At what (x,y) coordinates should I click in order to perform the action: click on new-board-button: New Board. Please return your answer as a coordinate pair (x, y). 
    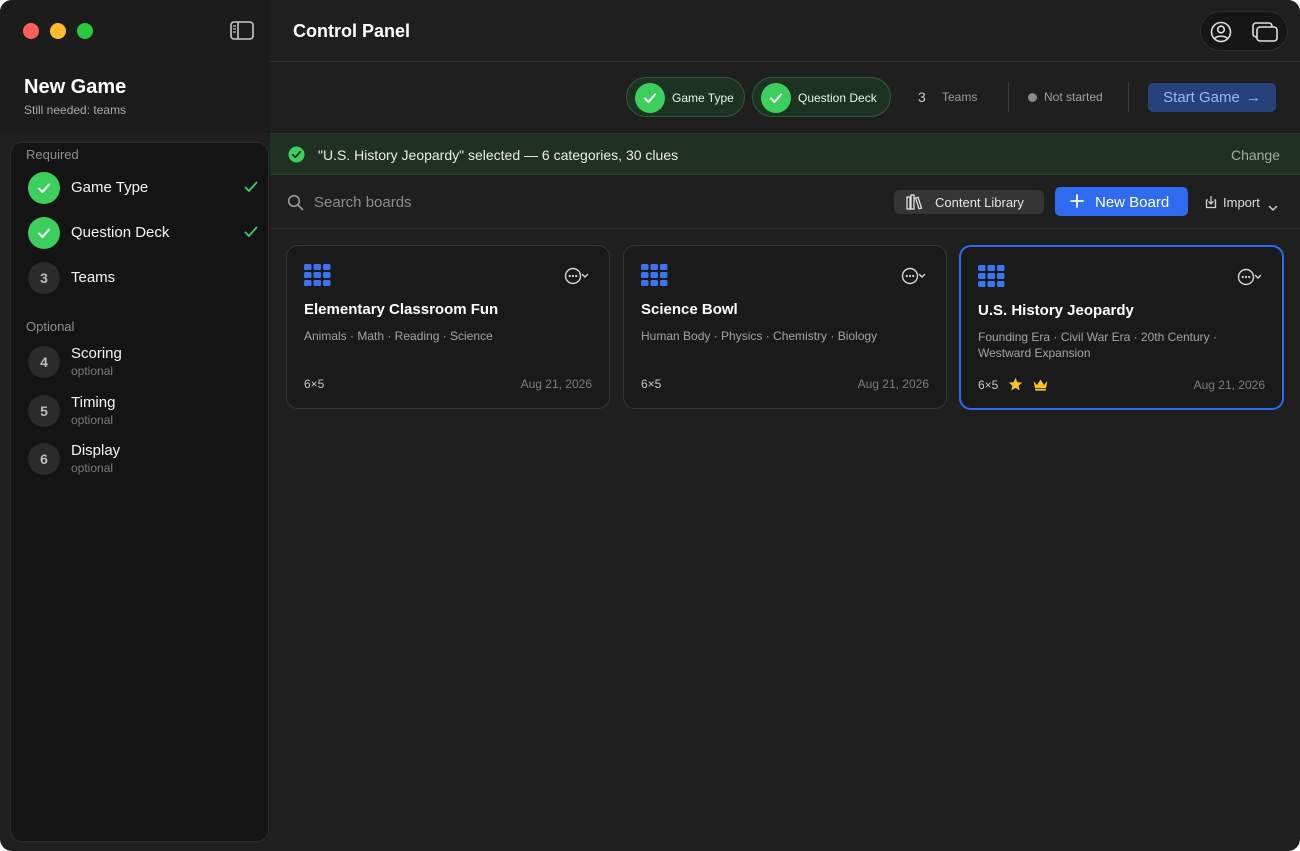
    Looking at the image, I should click on (1121, 201).